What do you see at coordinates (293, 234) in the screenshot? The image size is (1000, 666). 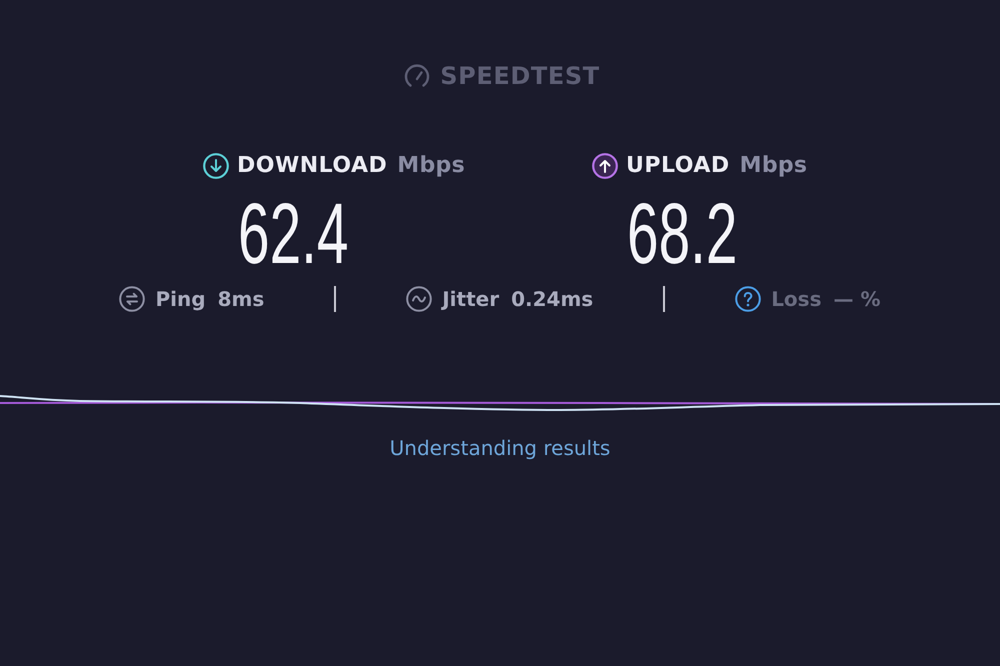 I see `speed-value: 62.4` at bounding box center [293, 234].